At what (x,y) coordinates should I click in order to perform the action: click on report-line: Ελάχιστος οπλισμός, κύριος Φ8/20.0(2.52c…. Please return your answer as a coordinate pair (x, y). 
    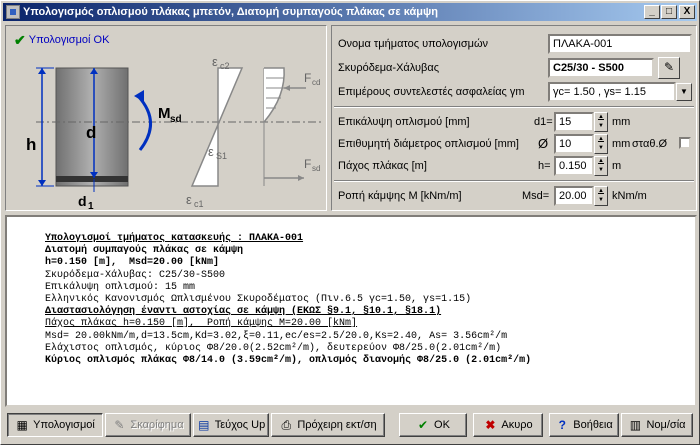
    Looking at the image, I should click on (273, 348).